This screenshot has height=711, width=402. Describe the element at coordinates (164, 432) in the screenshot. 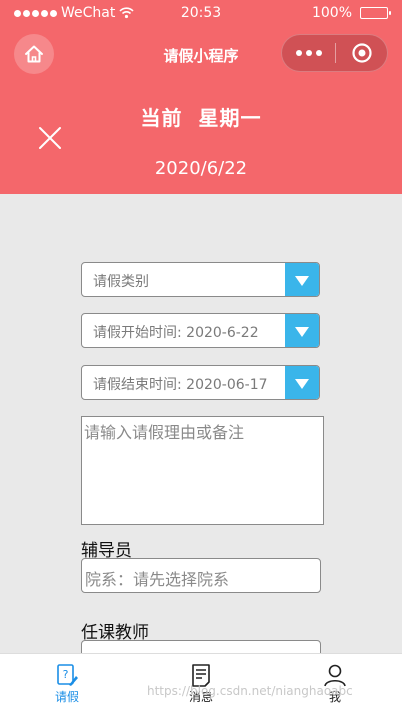

I see `reason-placeholder: 请输入请假理由或备注` at that location.